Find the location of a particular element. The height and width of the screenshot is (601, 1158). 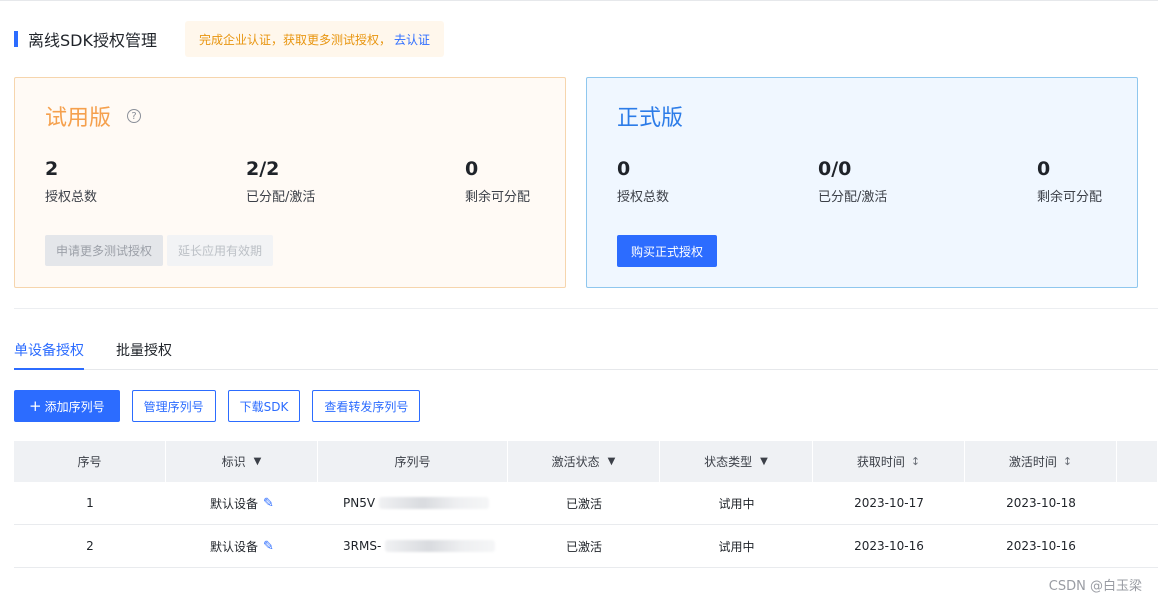

column-header-activation: 激活状态 ▼ is located at coordinates (584, 461).